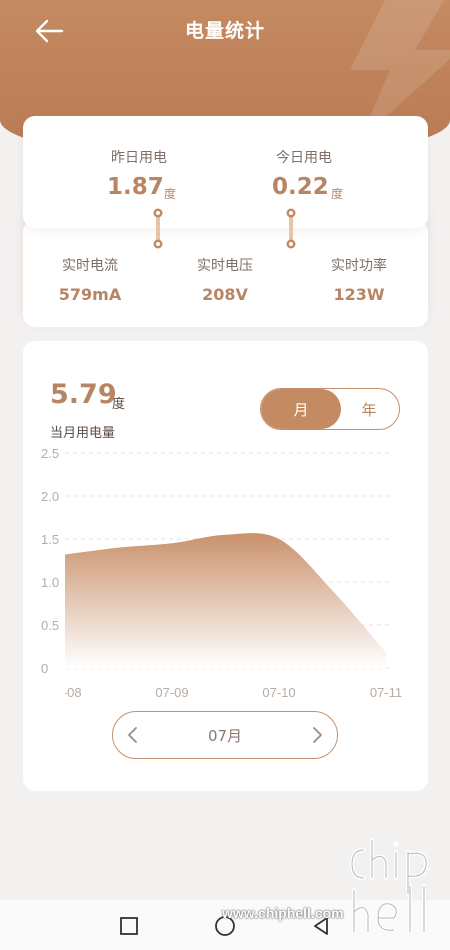 The image size is (450, 950). I want to click on chart-y-tick-label: 0.5, so click(50, 625).